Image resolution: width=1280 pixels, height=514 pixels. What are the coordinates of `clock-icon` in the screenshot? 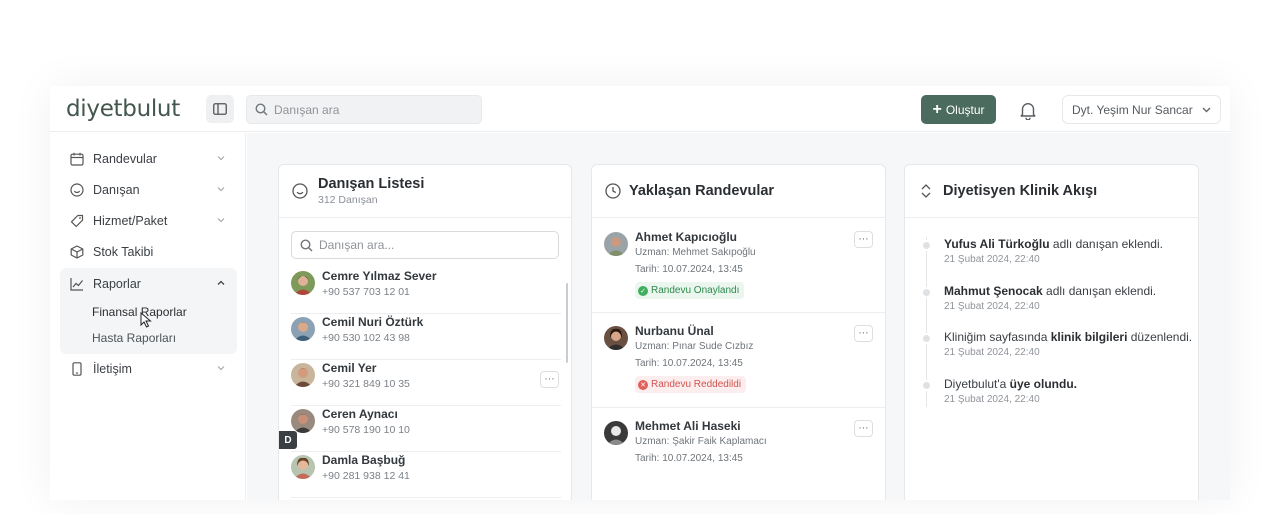 It's located at (613, 191).